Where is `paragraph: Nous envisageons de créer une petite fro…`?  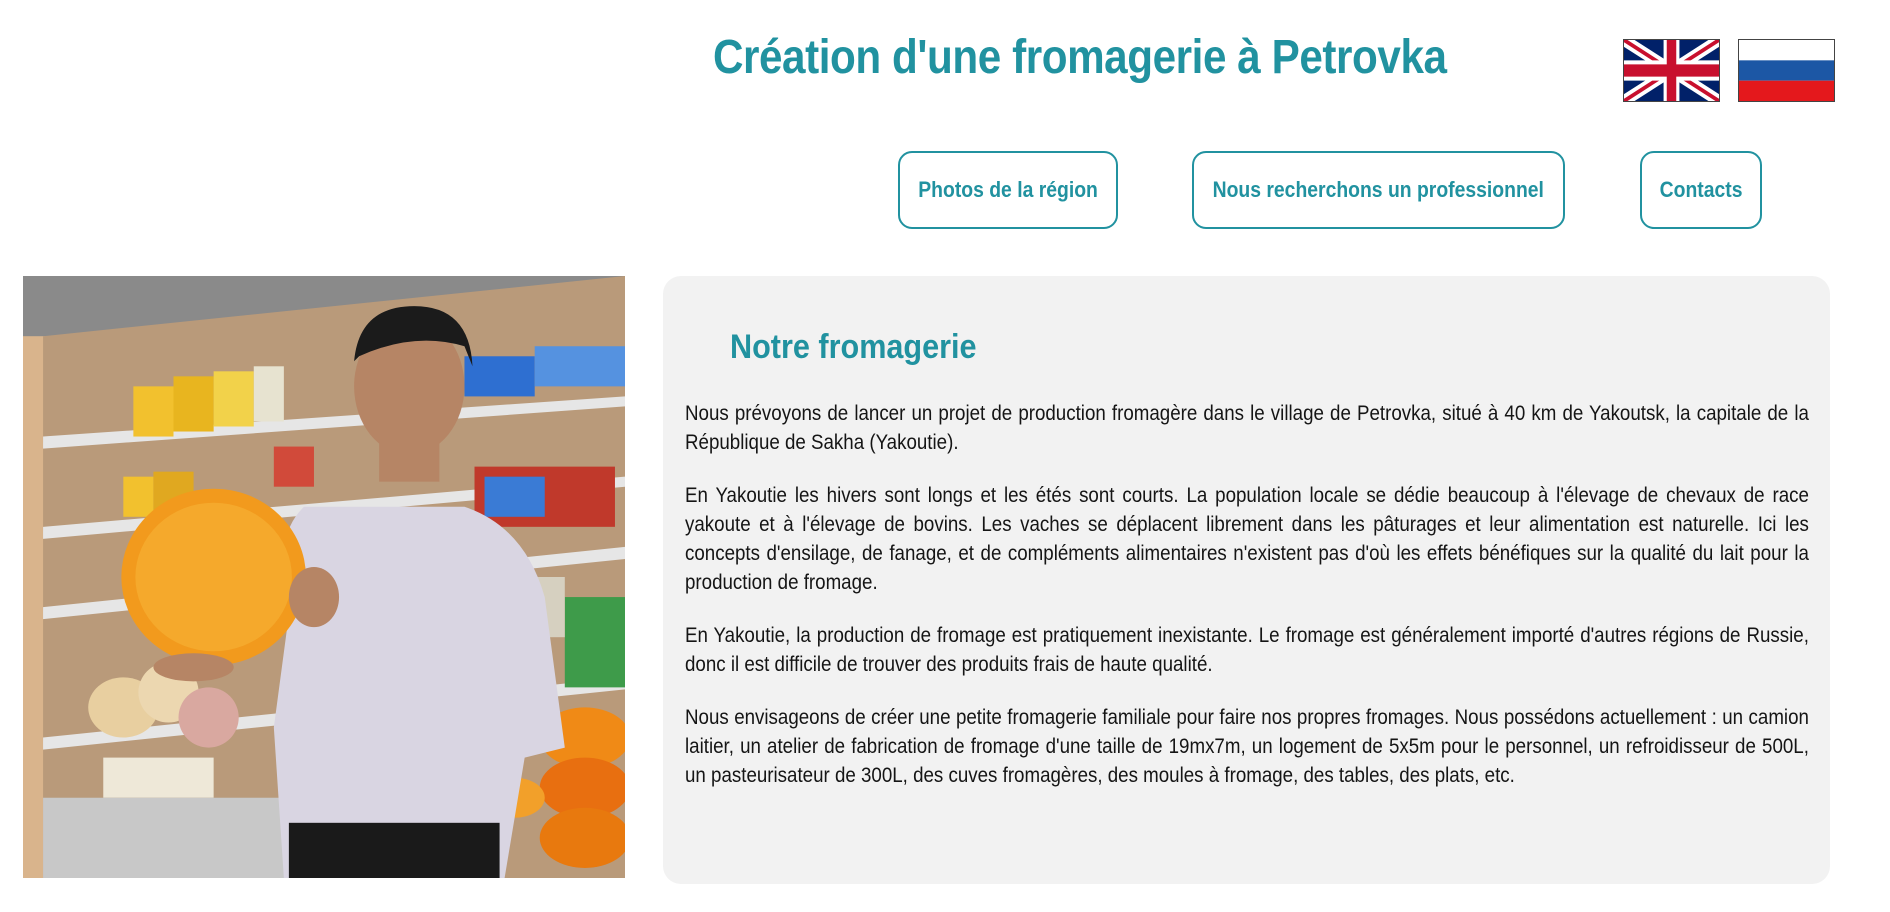 paragraph: Nous envisageons de créer une petite fro… is located at coordinates (1247, 746).